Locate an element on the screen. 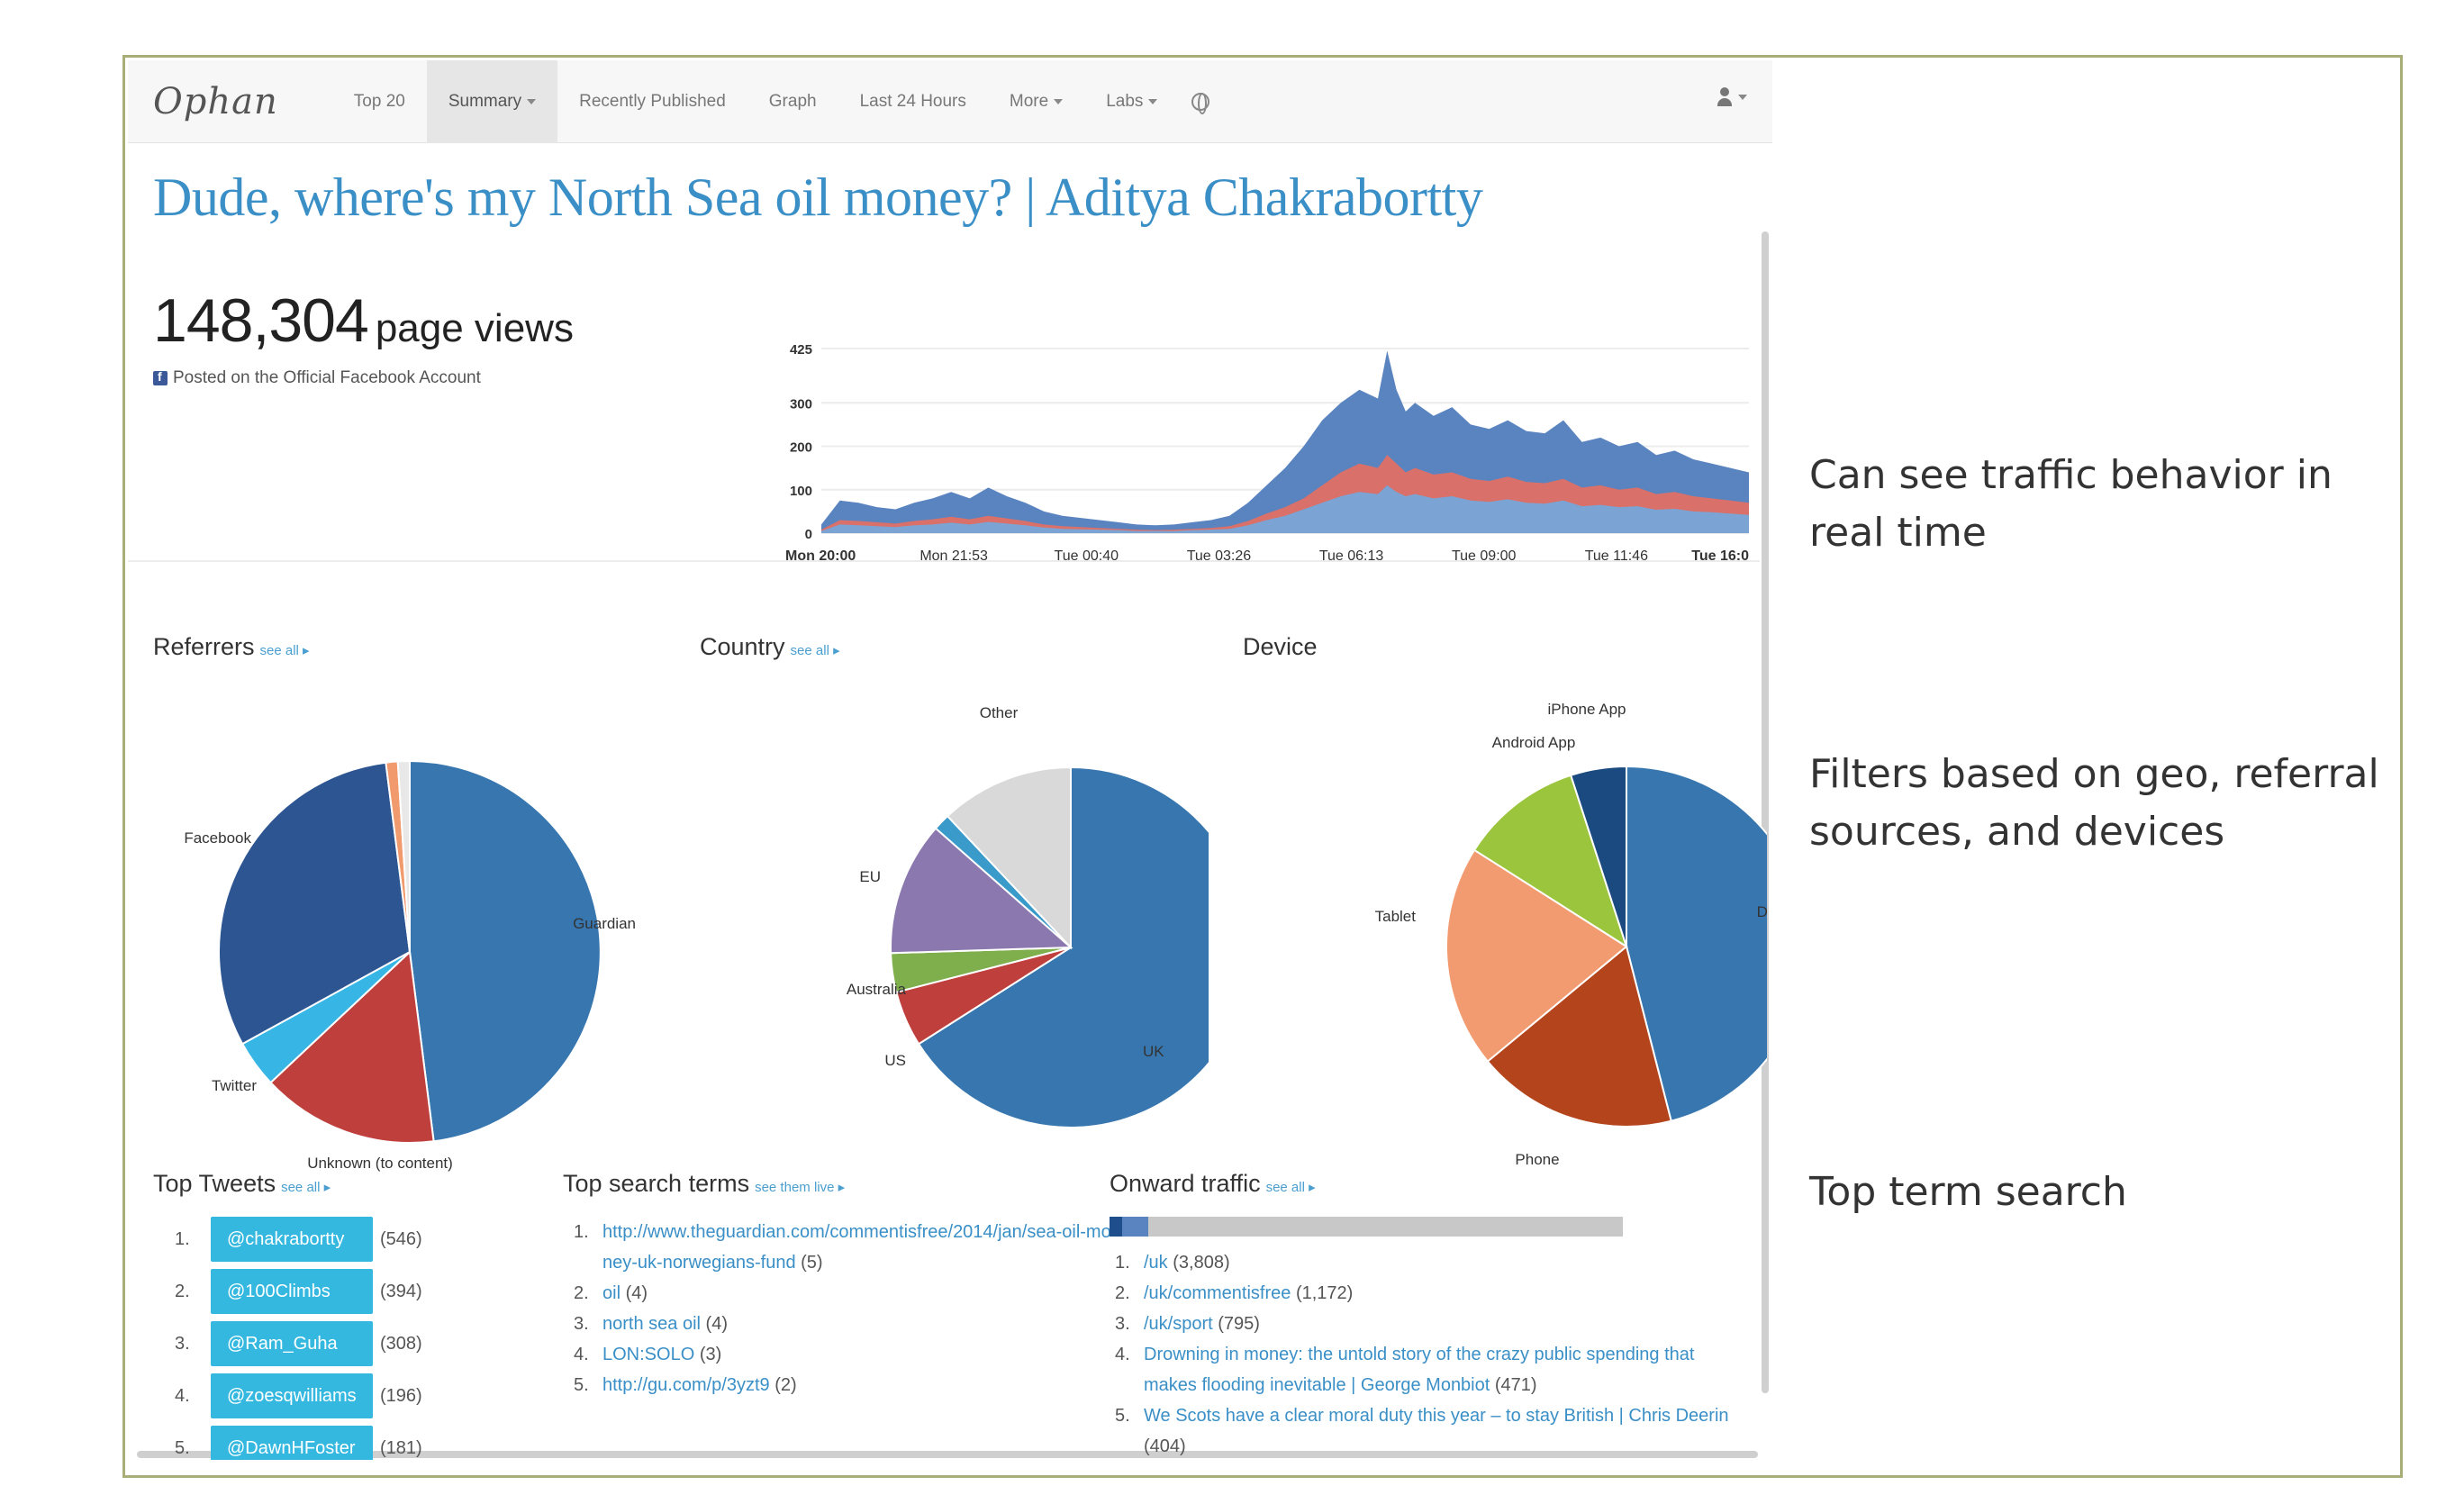 This screenshot has width=2464, height=1504. onward-heading: Onward traffic see all ▸ is located at coordinates (1213, 1184).